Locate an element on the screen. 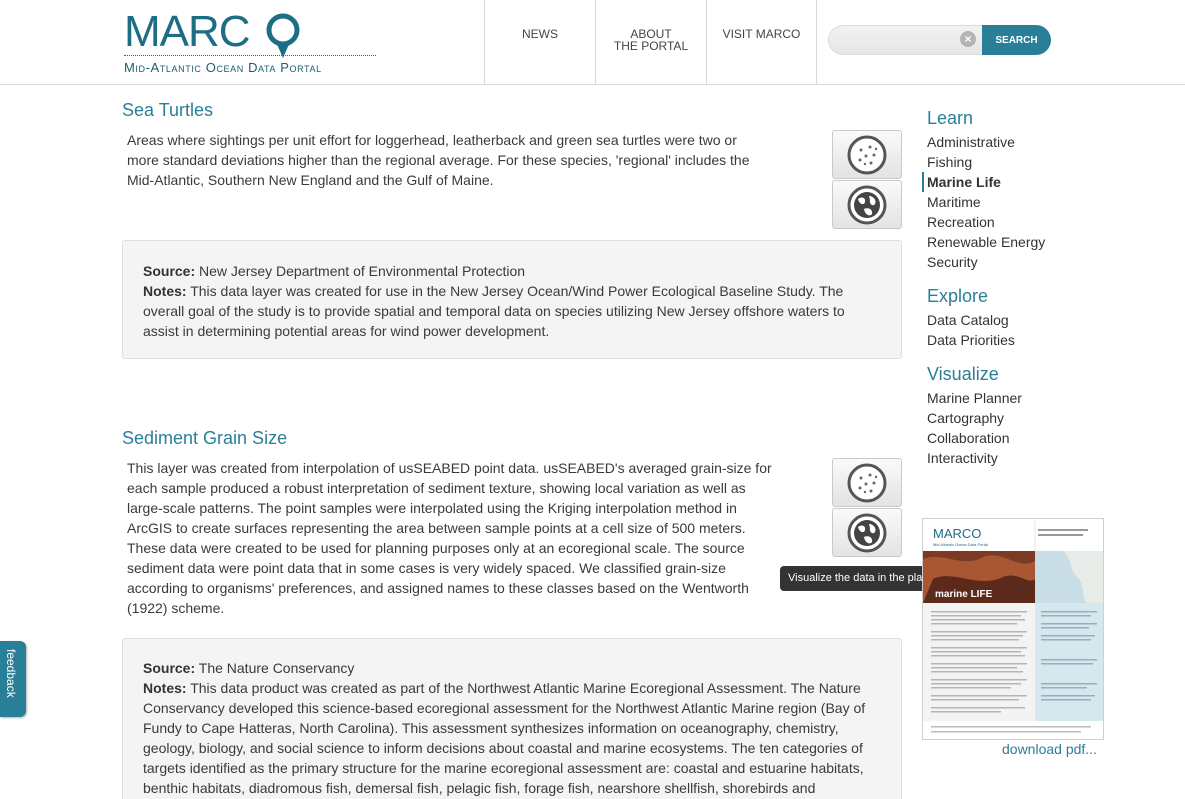 Image resolution: width=1185 pixels, height=799 pixels. logo-divider is located at coordinates (250, 55).